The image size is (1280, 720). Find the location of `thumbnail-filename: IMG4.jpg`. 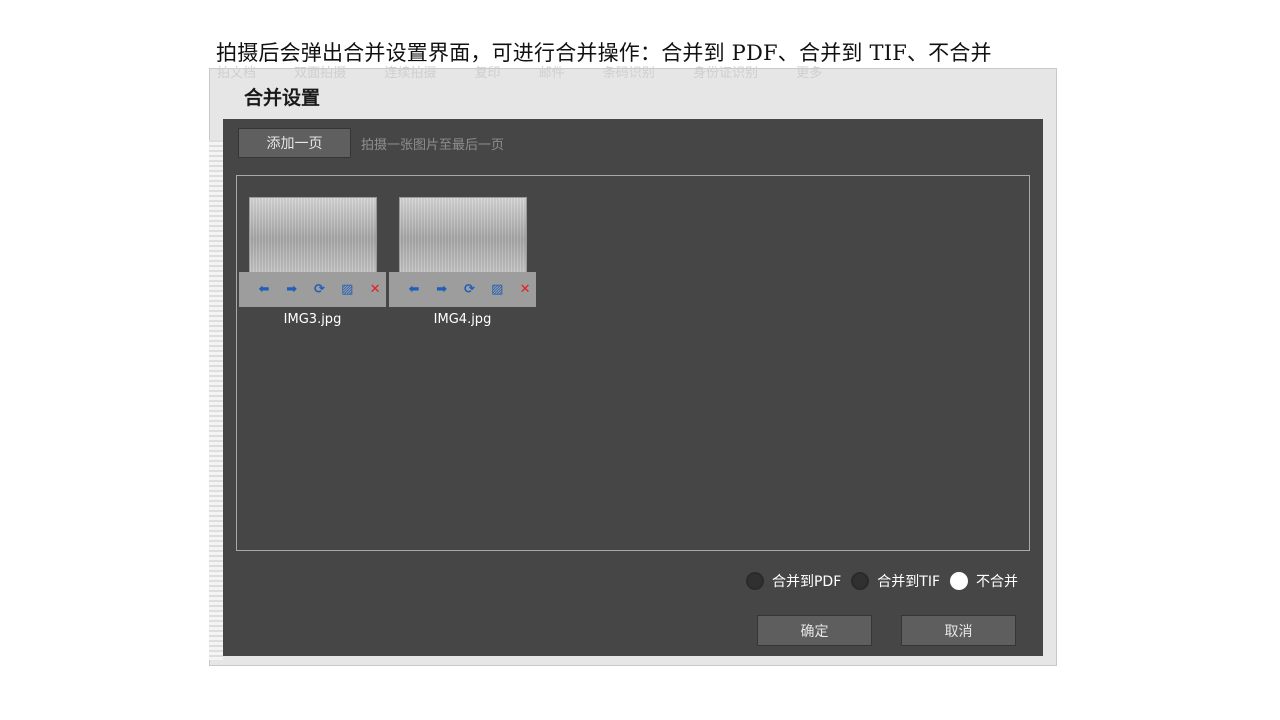

thumbnail-filename: IMG4.jpg is located at coordinates (462, 319).